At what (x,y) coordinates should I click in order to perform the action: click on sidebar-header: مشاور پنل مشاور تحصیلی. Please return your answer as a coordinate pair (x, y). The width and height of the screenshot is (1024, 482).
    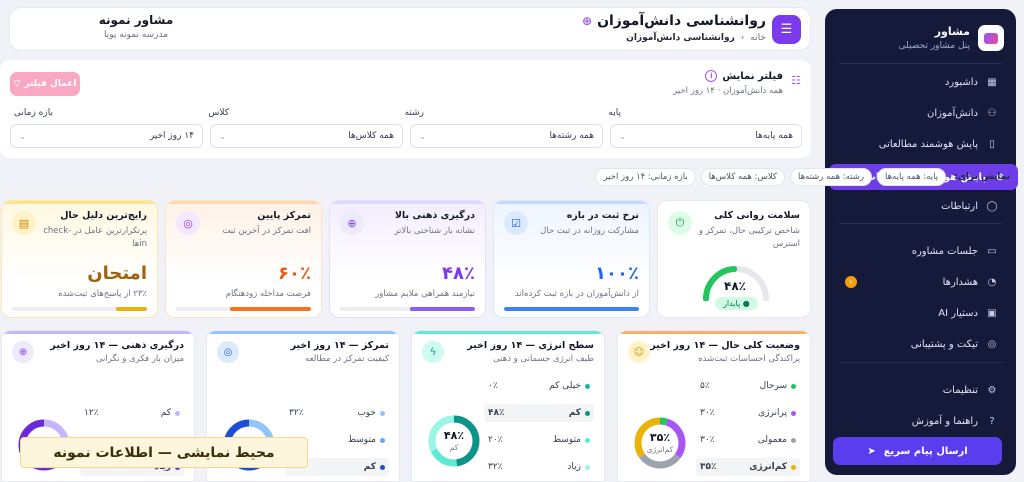
    Looking at the image, I should click on (951, 38).